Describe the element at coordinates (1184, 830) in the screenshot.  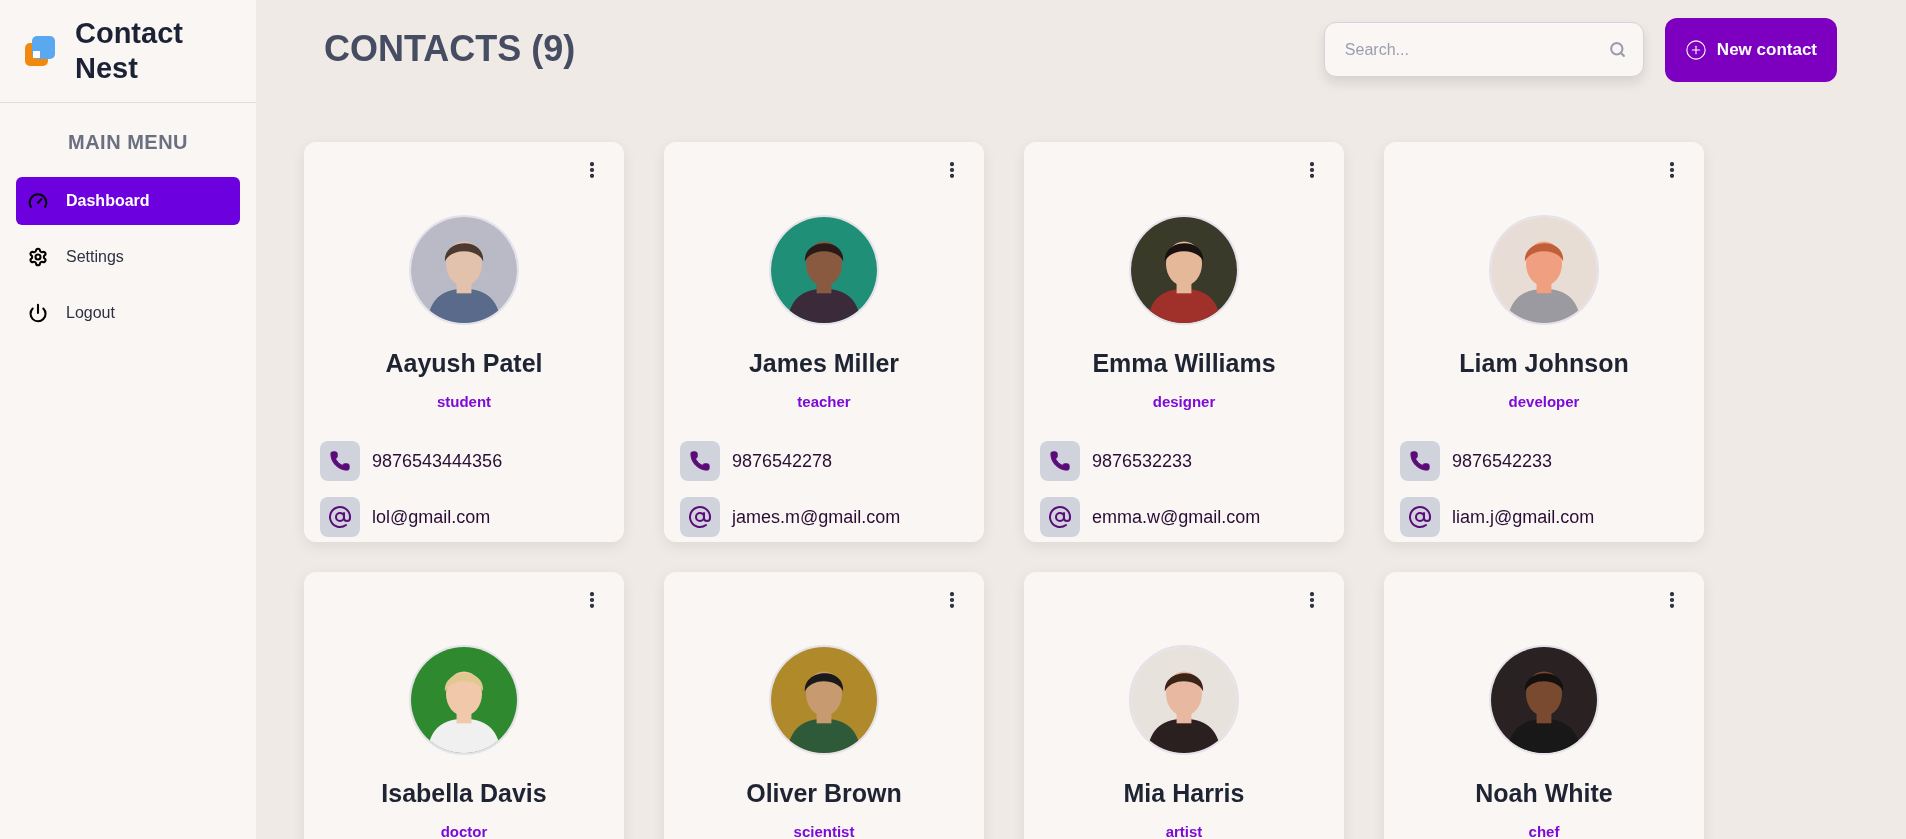
I see `contact-role: artist` at that location.